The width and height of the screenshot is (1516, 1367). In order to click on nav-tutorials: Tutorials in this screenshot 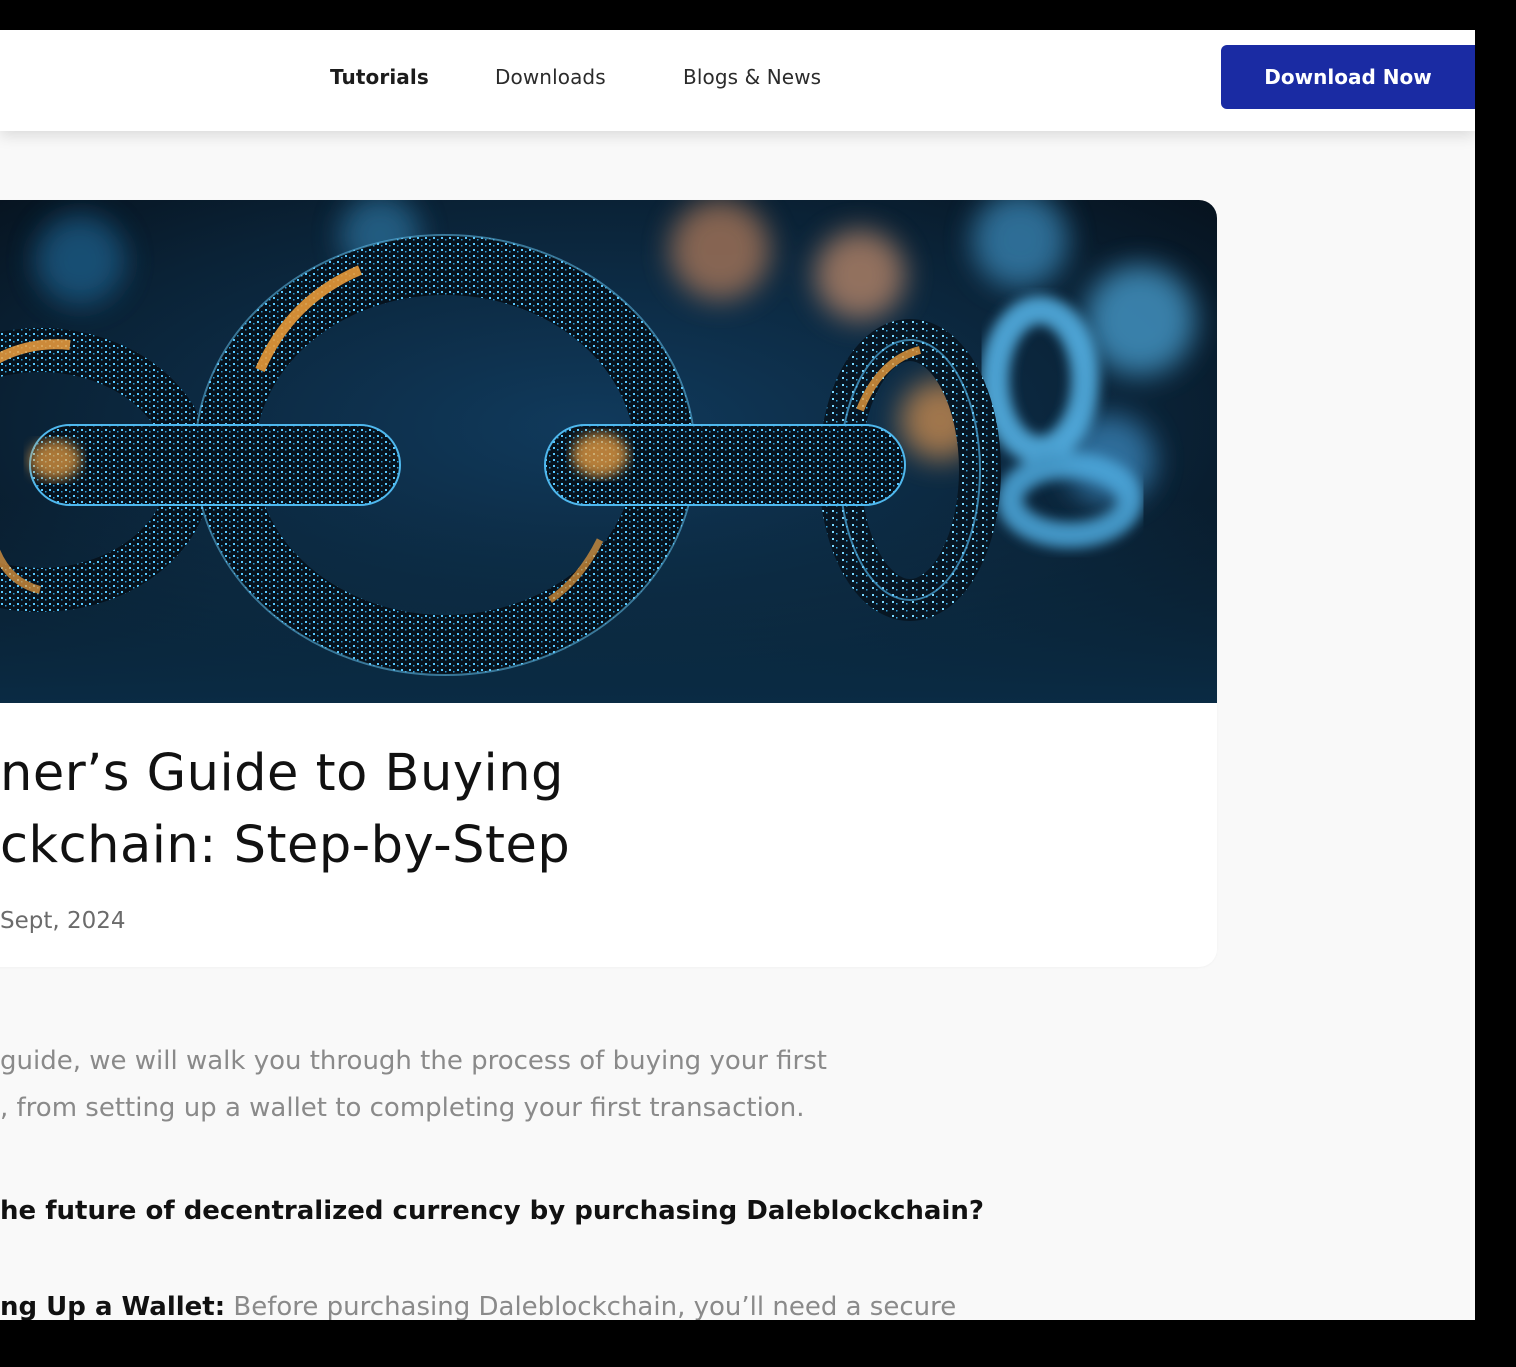, I will do `click(379, 77)`.